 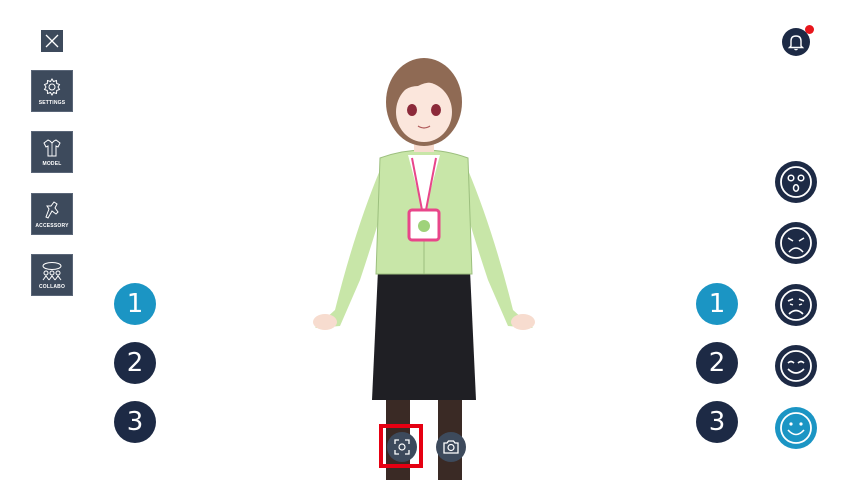 What do you see at coordinates (52, 270) in the screenshot?
I see `collabo-icon` at bounding box center [52, 270].